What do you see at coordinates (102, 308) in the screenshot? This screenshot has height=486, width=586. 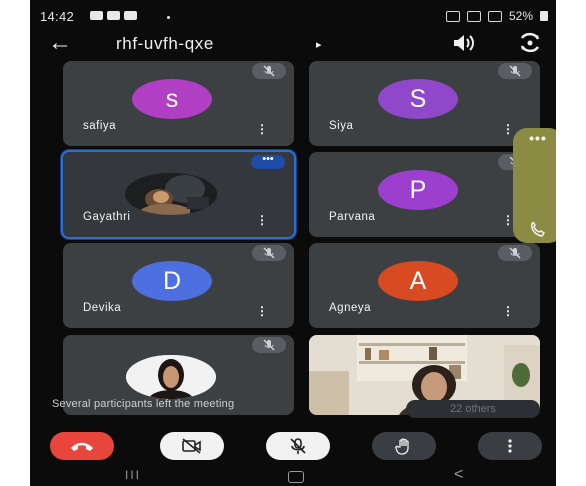 I see `participant-name: Devika` at bounding box center [102, 308].